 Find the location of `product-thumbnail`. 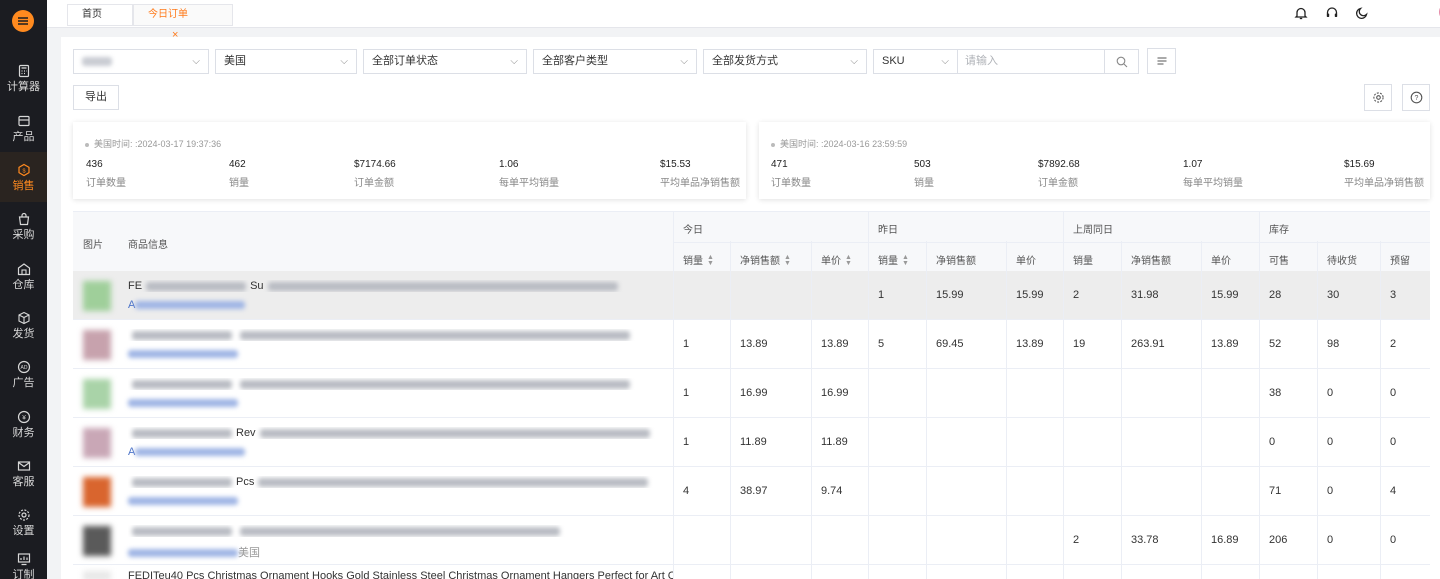

product-thumbnail is located at coordinates (97, 575).